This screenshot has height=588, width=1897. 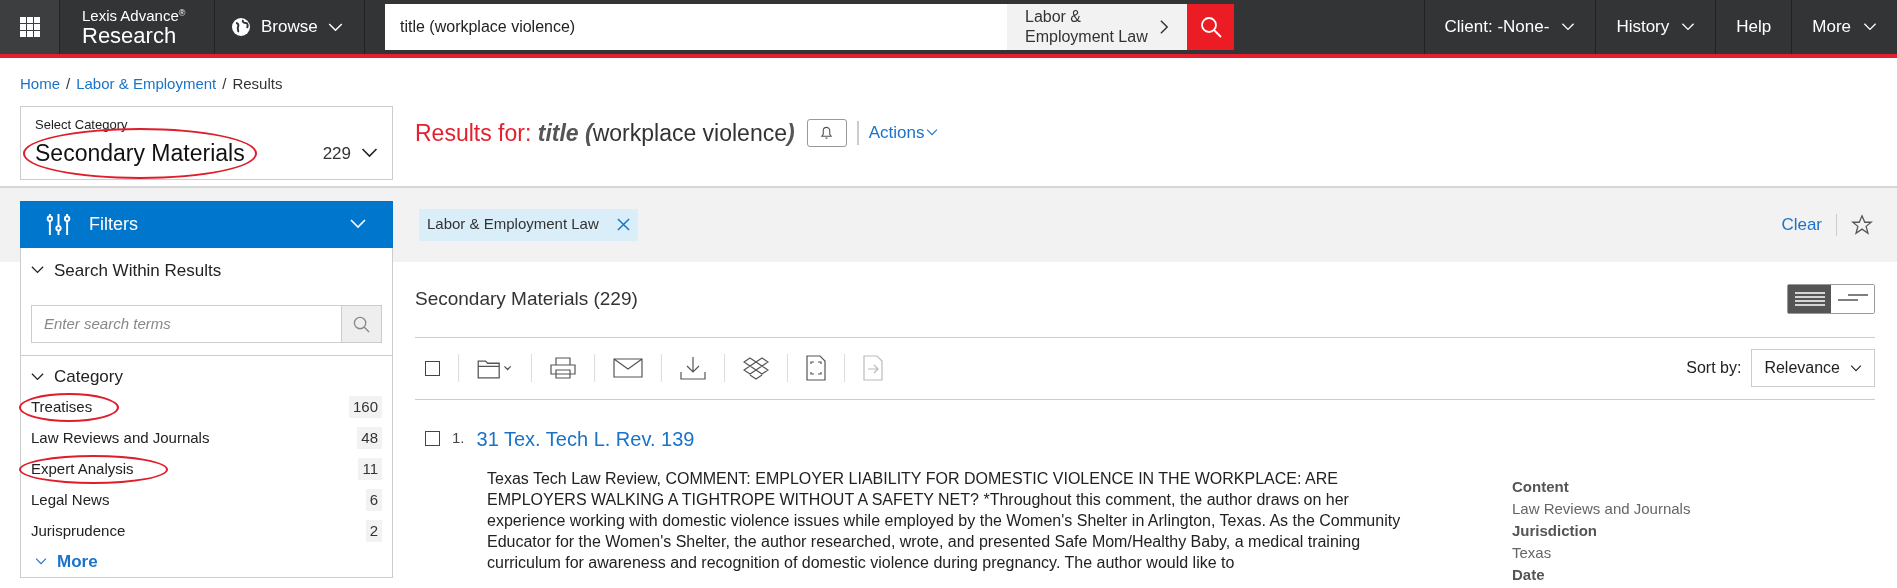 What do you see at coordinates (585, 438) in the screenshot?
I see `result-title-link: 31 Tex. Tech L. Rev. 139` at bounding box center [585, 438].